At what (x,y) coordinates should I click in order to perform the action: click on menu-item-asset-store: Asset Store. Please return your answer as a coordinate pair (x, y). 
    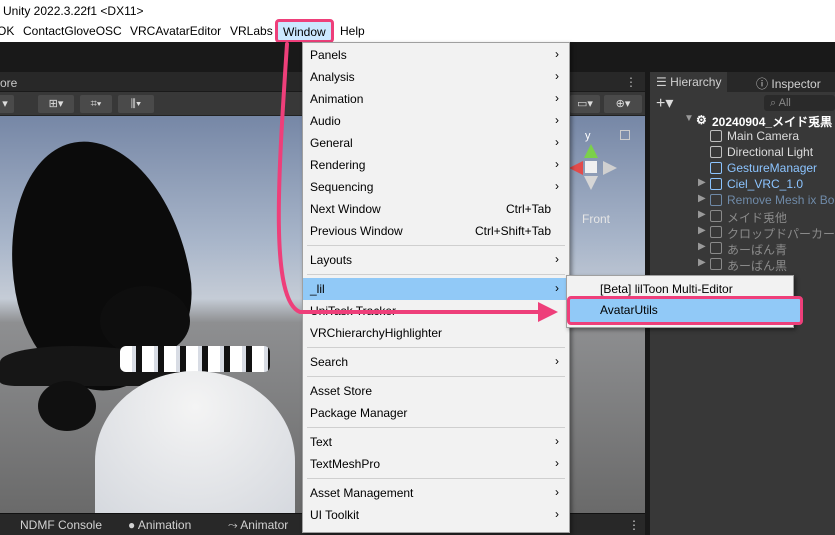
    Looking at the image, I should click on (436, 391).